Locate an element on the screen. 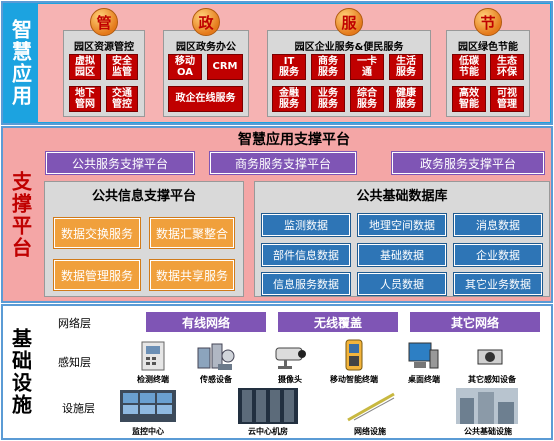  app-one-card: 一卡通 is located at coordinates (367, 67).